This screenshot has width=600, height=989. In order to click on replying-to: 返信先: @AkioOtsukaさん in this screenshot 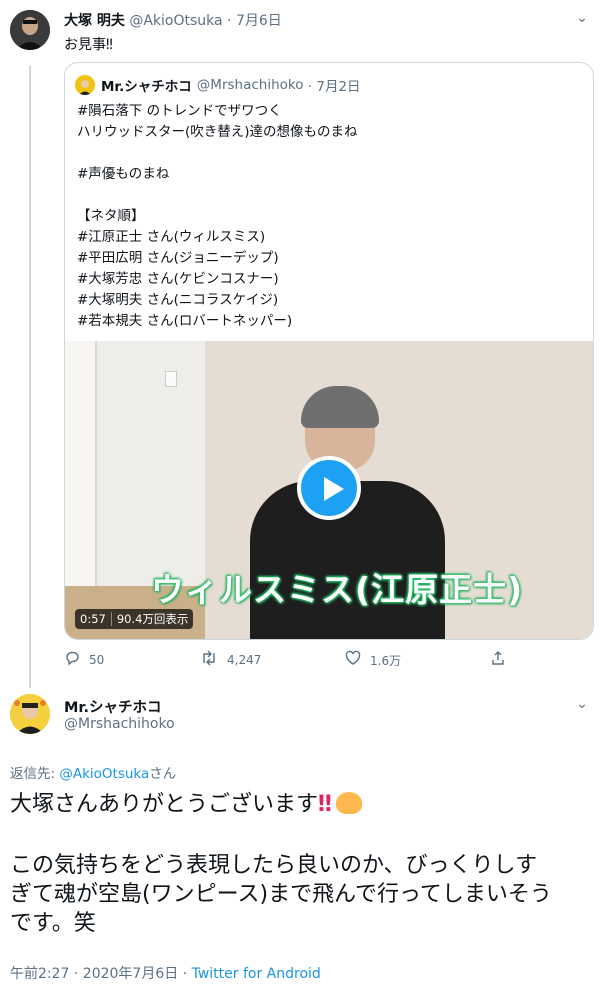, I will do `click(93, 772)`.